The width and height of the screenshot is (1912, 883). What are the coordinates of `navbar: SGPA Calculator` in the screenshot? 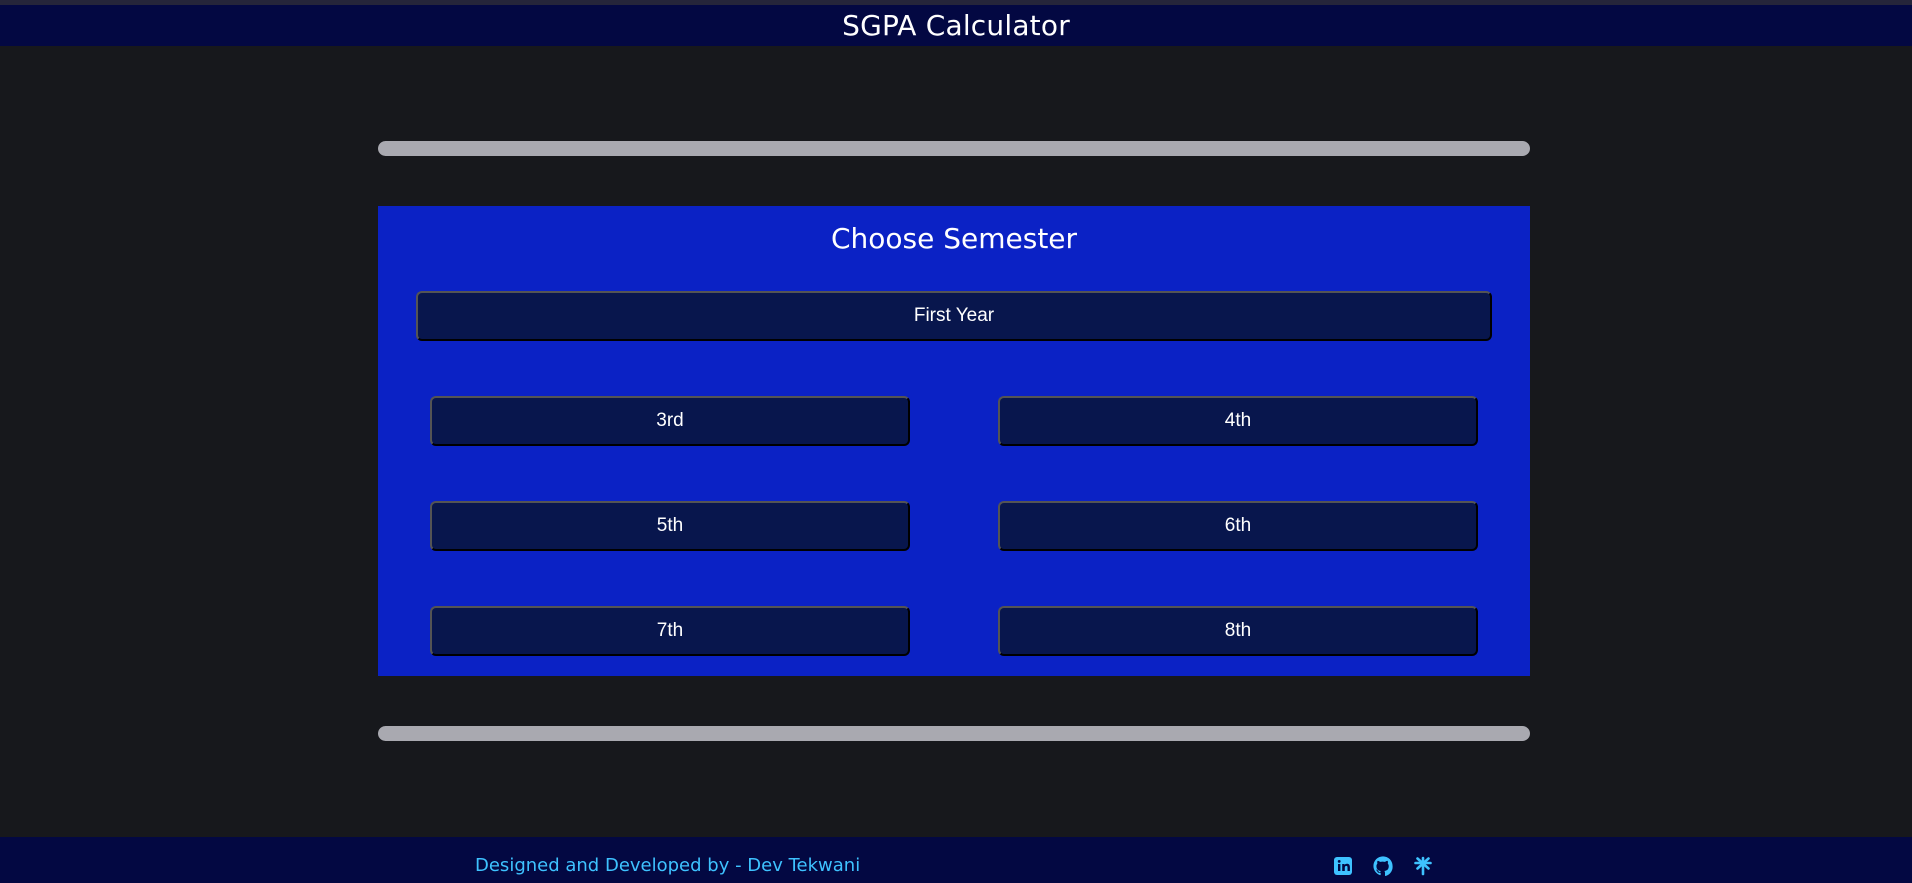 It's located at (956, 25).